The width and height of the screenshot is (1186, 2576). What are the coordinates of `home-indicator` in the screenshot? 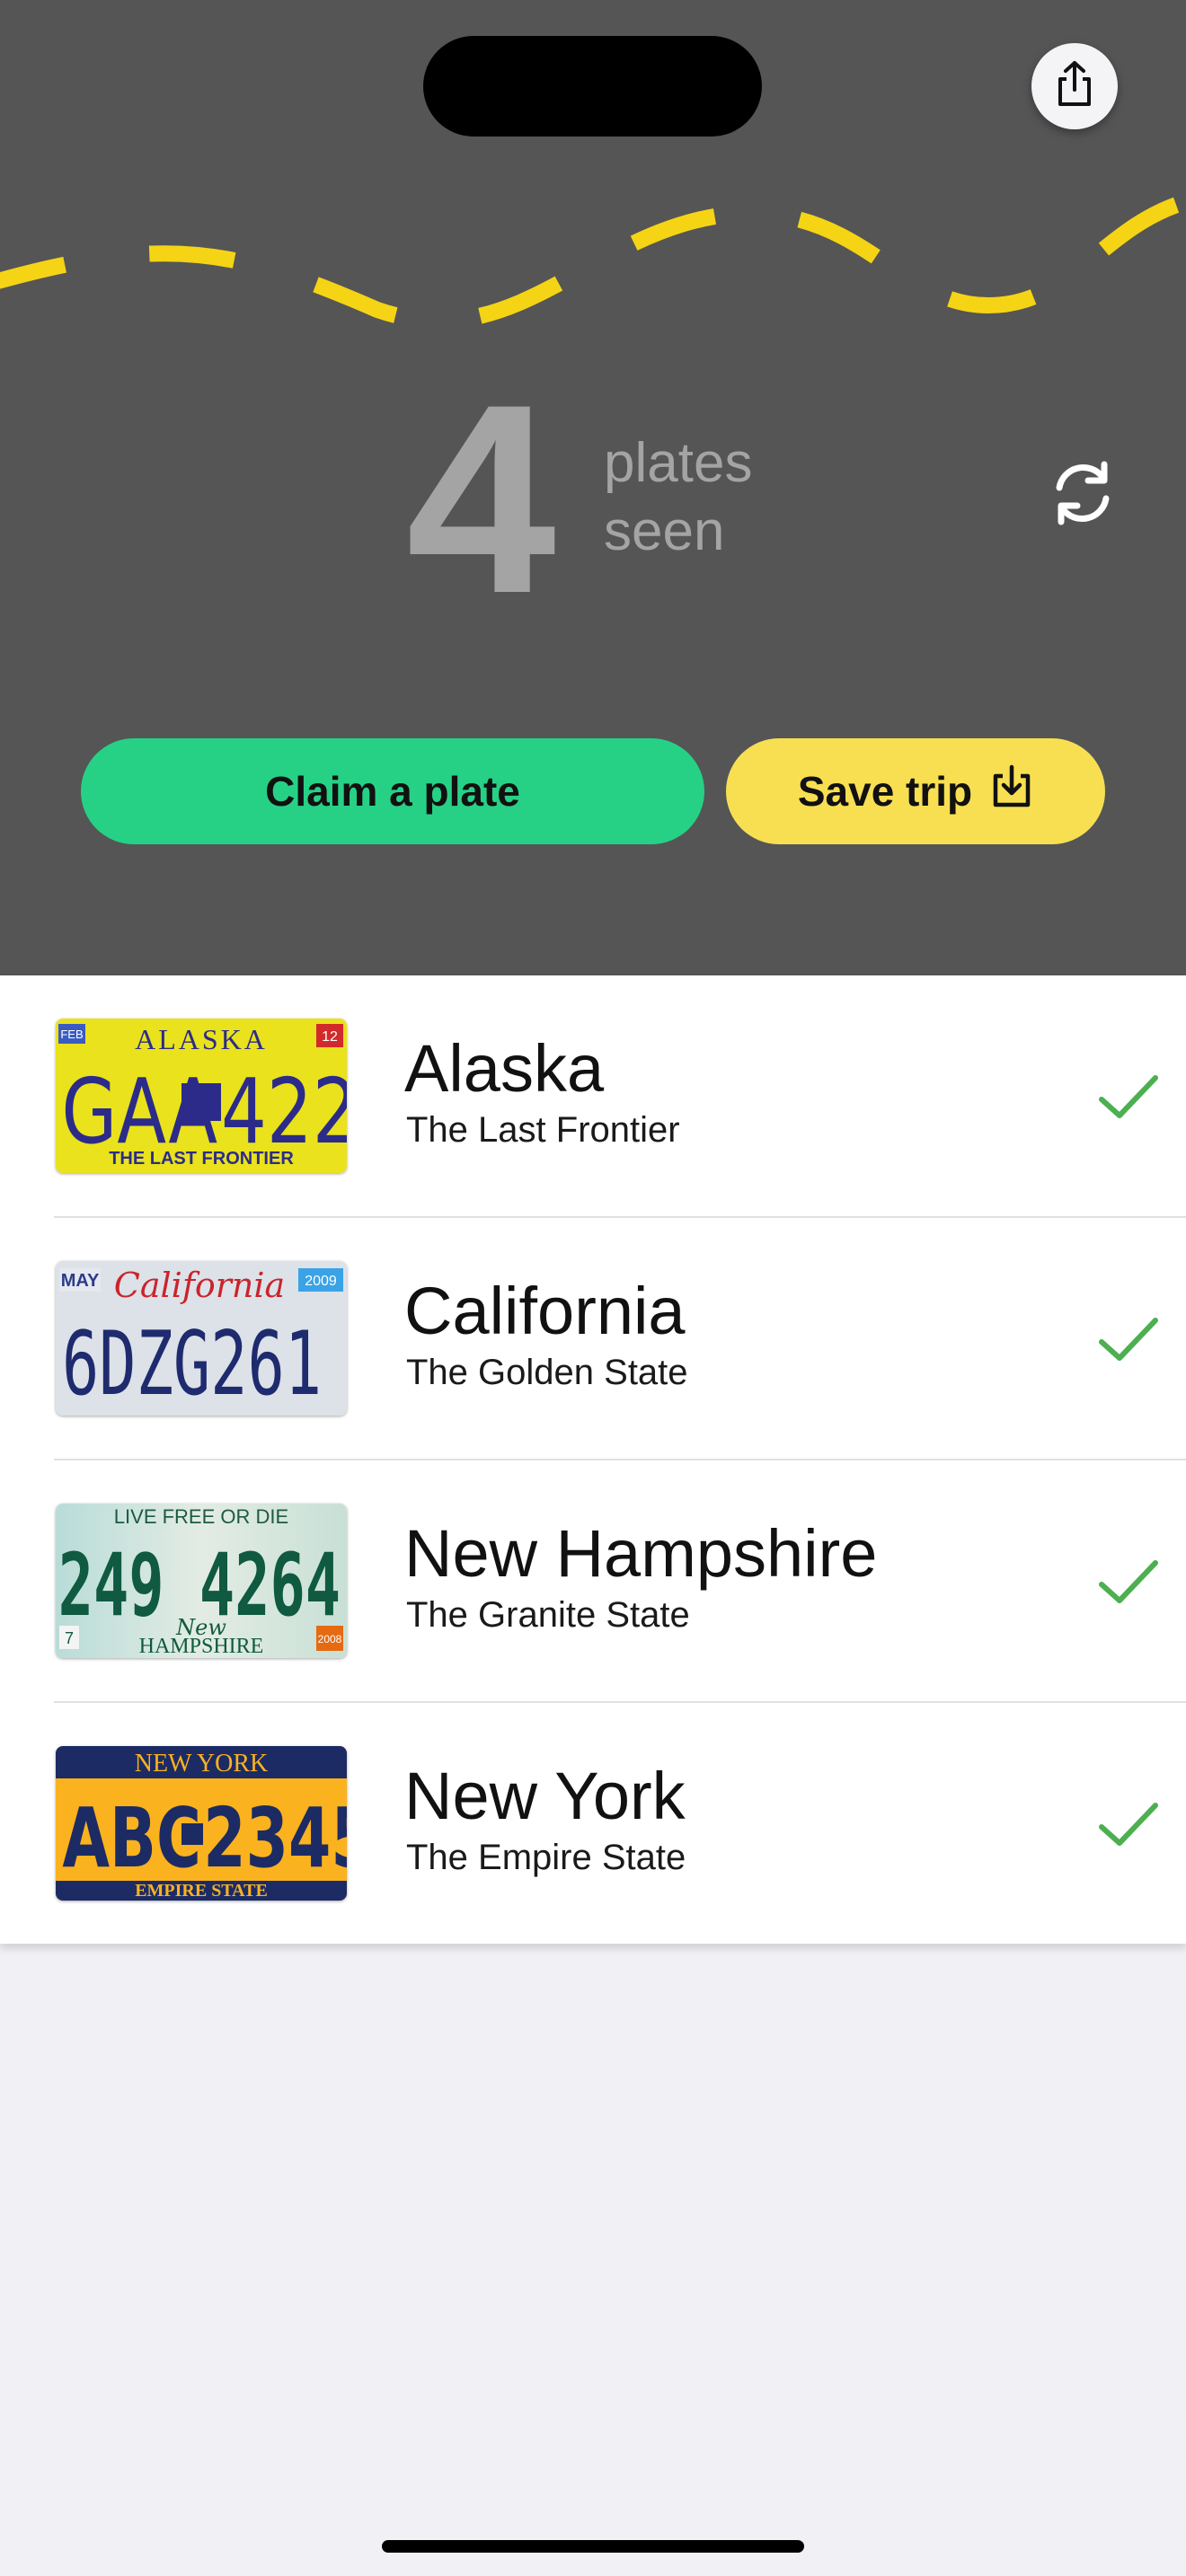 It's located at (593, 2546).